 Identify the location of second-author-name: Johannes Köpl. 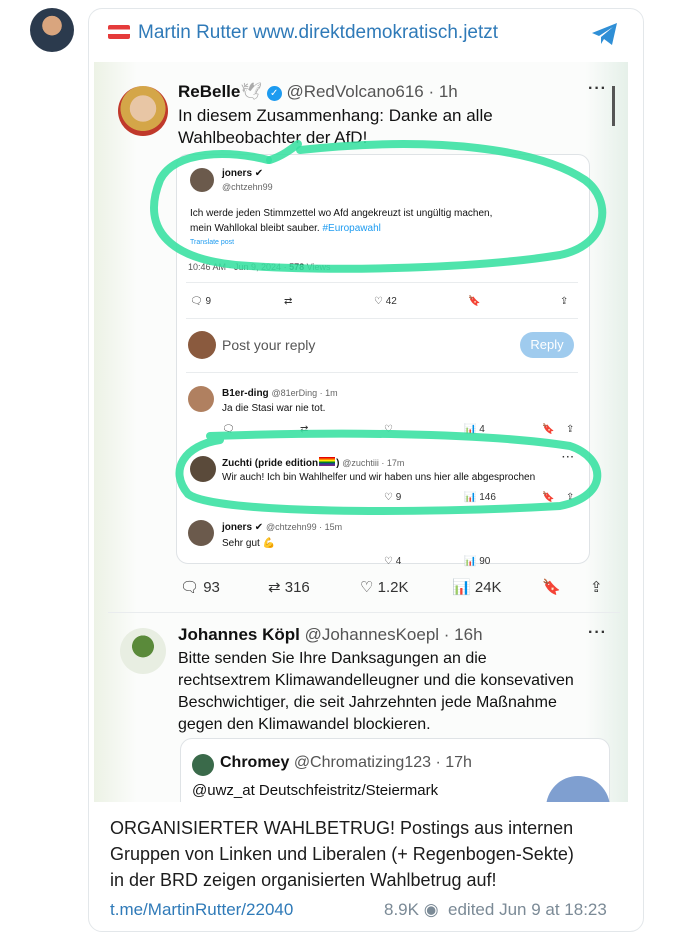
(239, 634).